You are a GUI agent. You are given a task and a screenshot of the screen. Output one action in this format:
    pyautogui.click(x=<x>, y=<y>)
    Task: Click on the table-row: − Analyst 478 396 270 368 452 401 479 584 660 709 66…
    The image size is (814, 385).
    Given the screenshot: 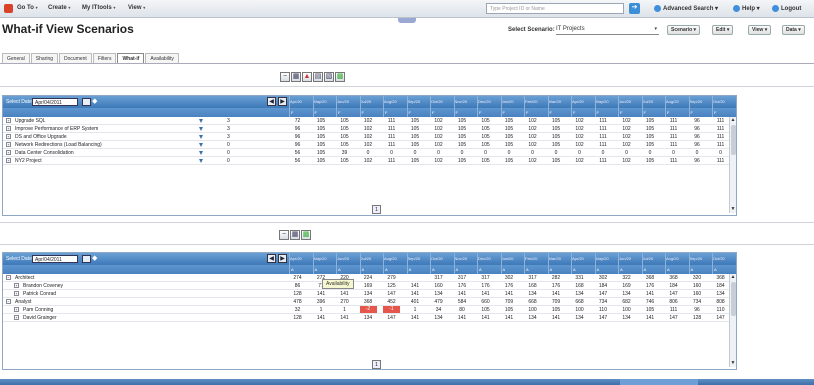 What is the action you would take?
    pyautogui.click(x=369, y=302)
    